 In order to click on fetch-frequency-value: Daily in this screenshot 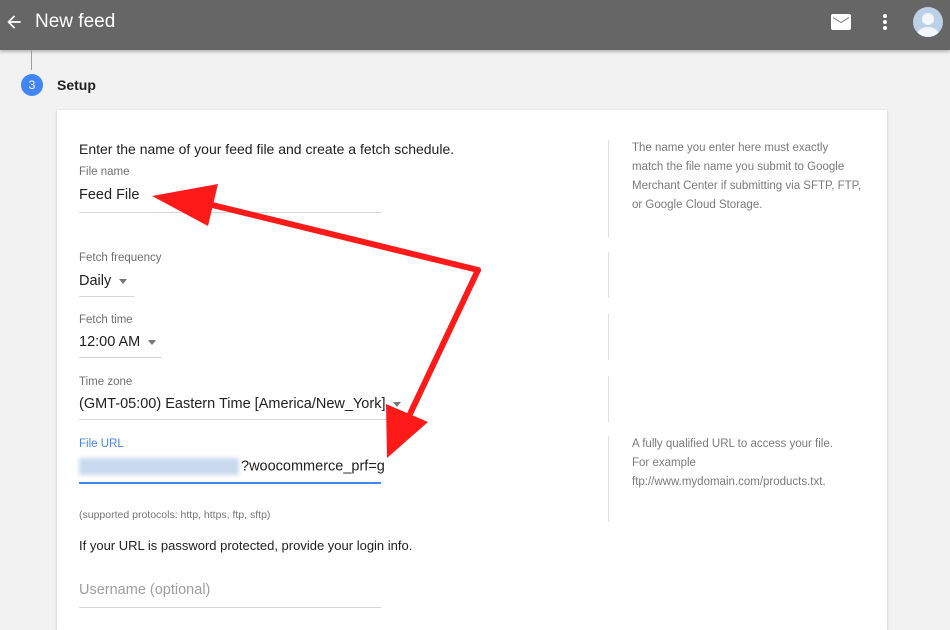, I will do `click(95, 281)`.